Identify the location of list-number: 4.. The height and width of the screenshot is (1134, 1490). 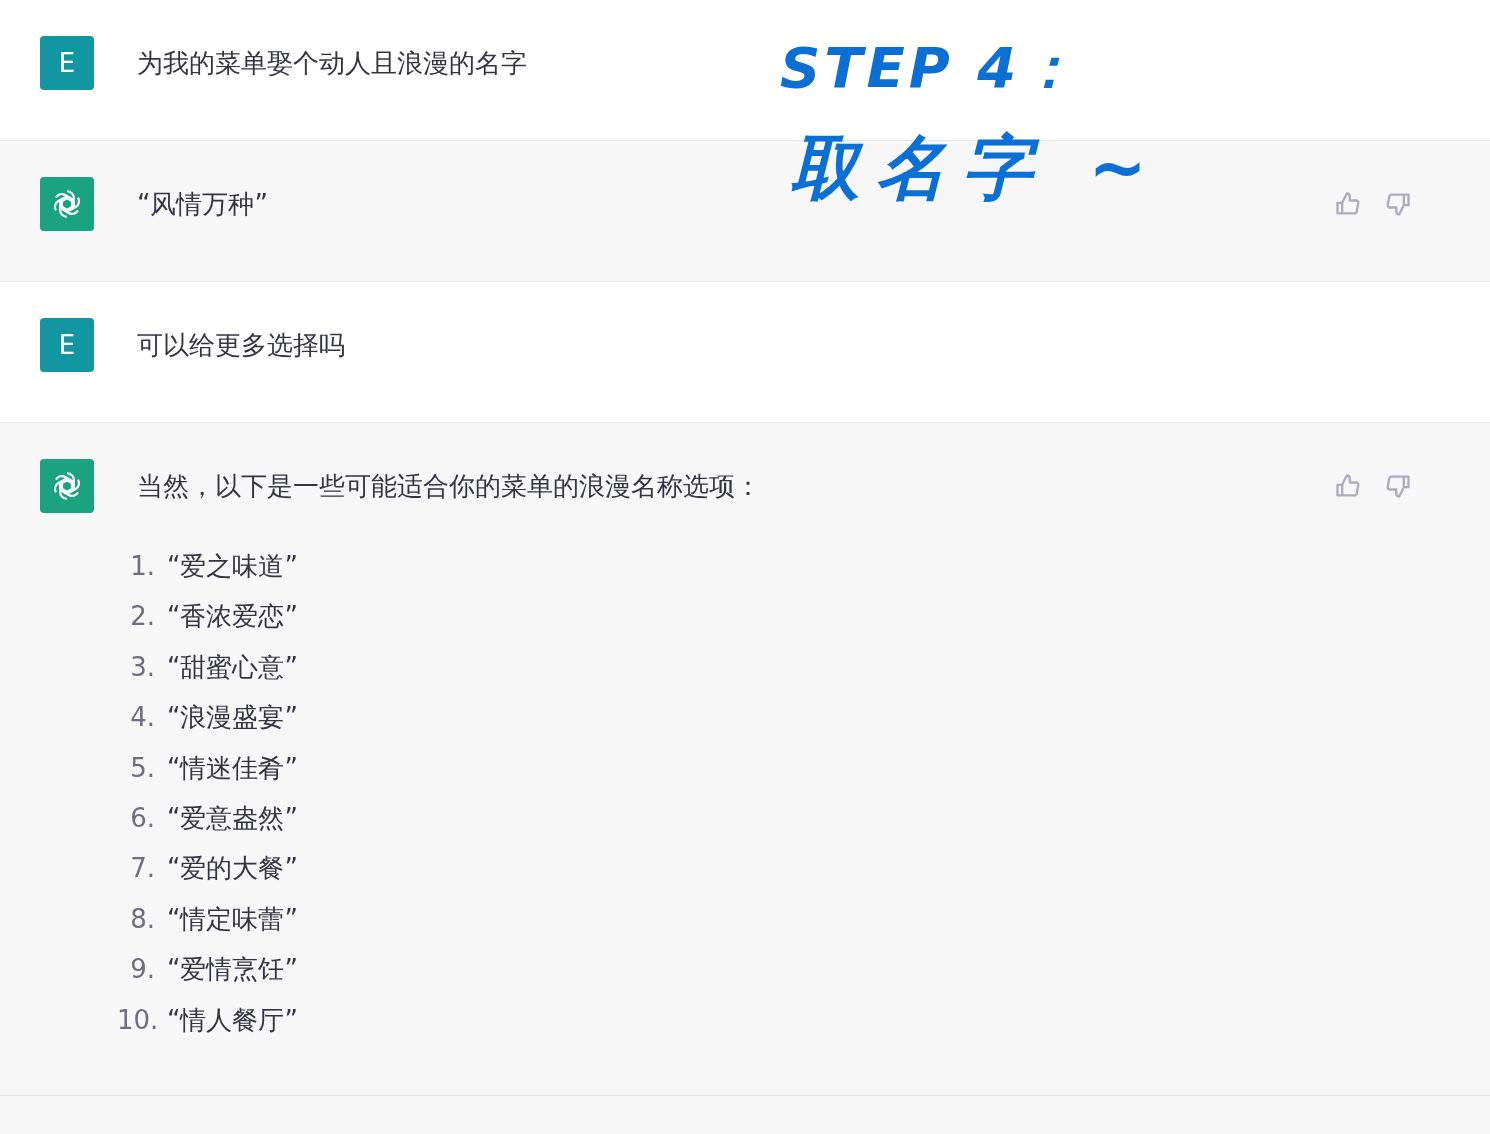
(142, 718).